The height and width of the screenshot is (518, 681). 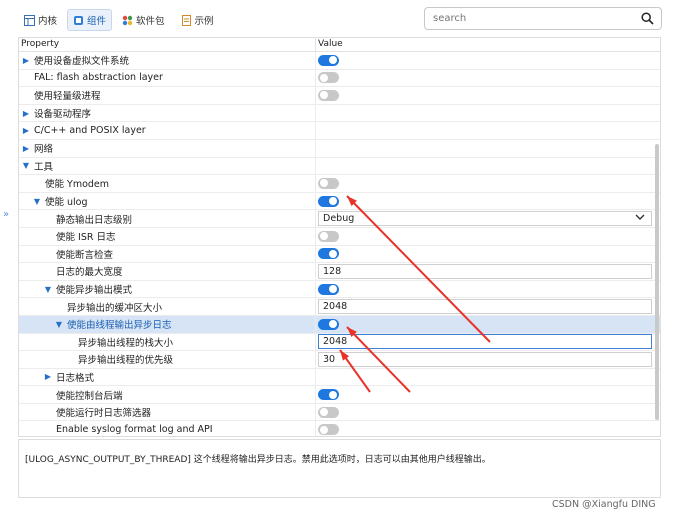 What do you see at coordinates (485, 219) in the screenshot?
I see `value-select: Debug` at bounding box center [485, 219].